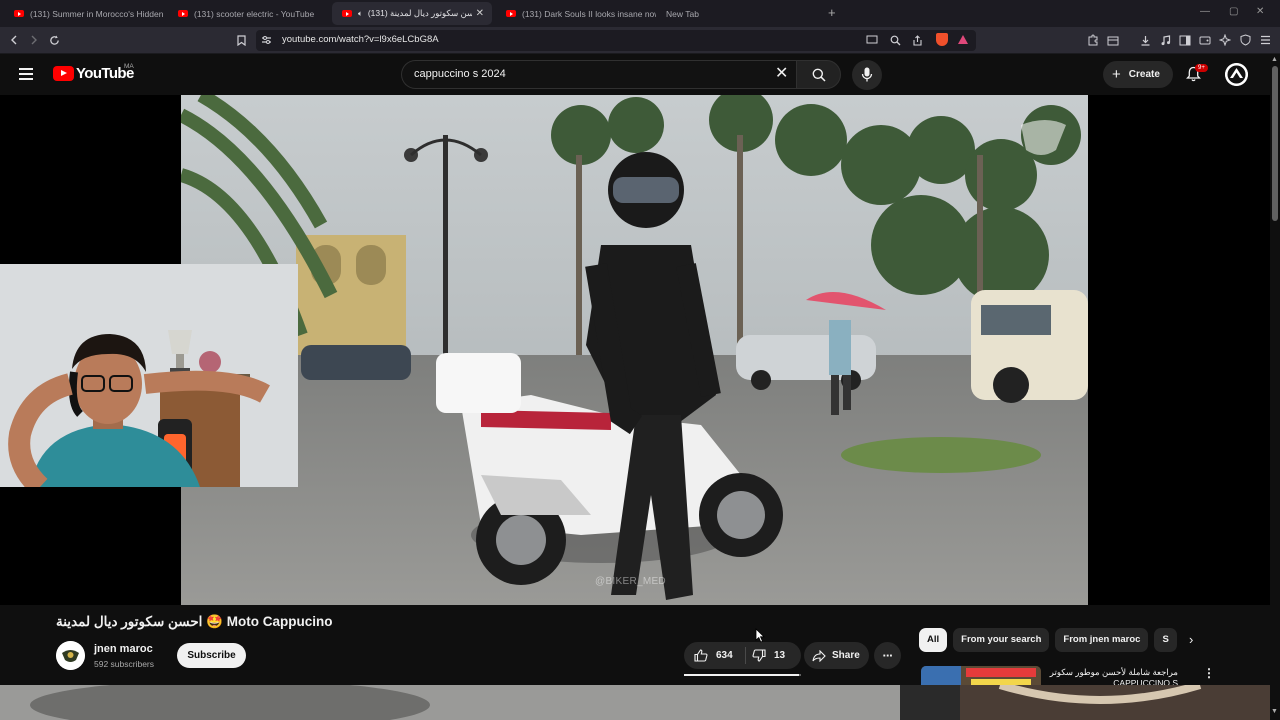  What do you see at coordinates (887, 655) in the screenshot?
I see `more-actions-button: ···` at bounding box center [887, 655].